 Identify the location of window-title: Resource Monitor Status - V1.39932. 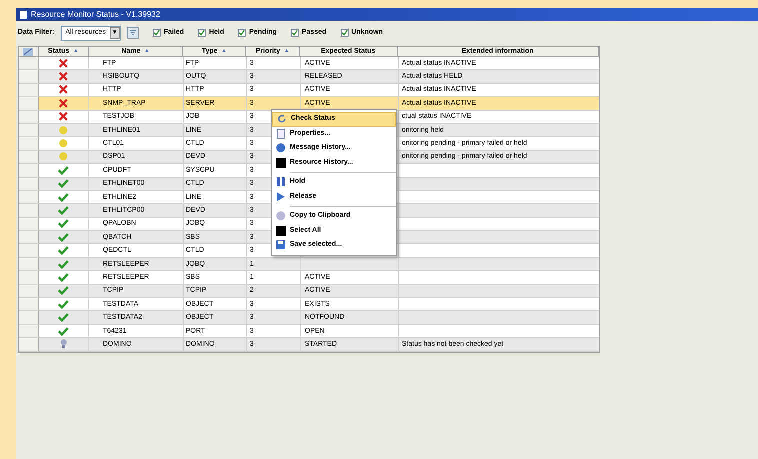
(95, 14).